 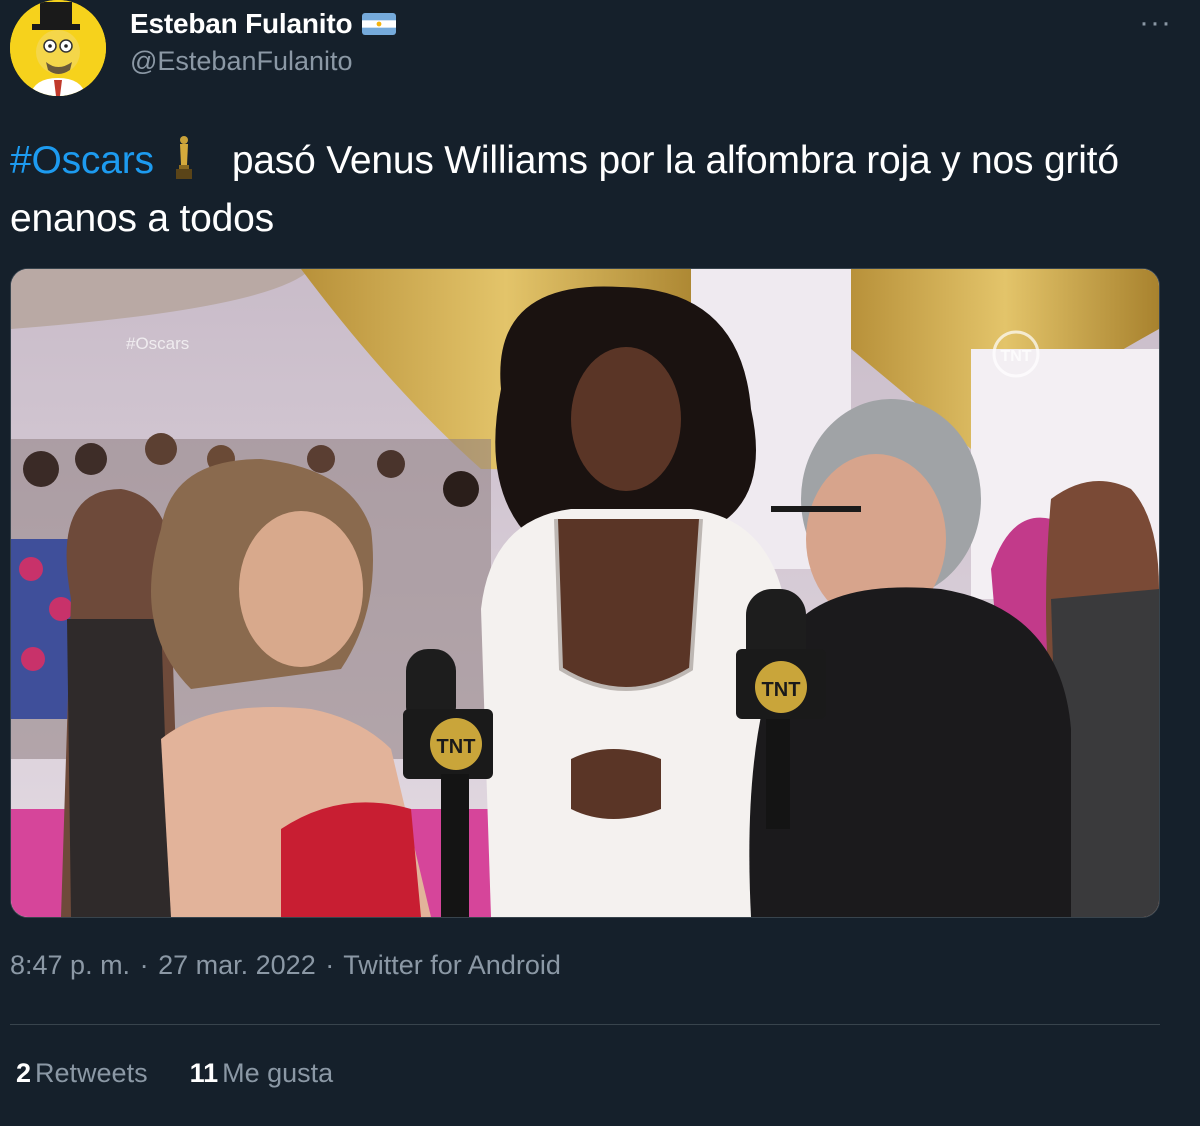 What do you see at coordinates (157, 343) in the screenshot?
I see `oscars-watermark: #Oscars` at bounding box center [157, 343].